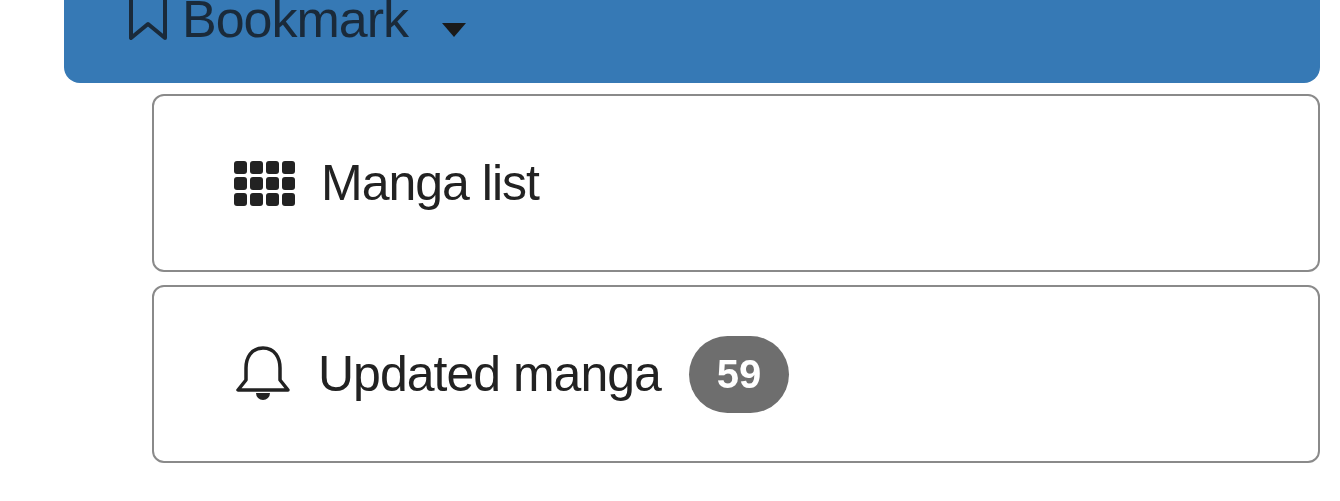 The width and height of the screenshot is (1340, 501). I want to click on caret-icon, so click(454, 30).